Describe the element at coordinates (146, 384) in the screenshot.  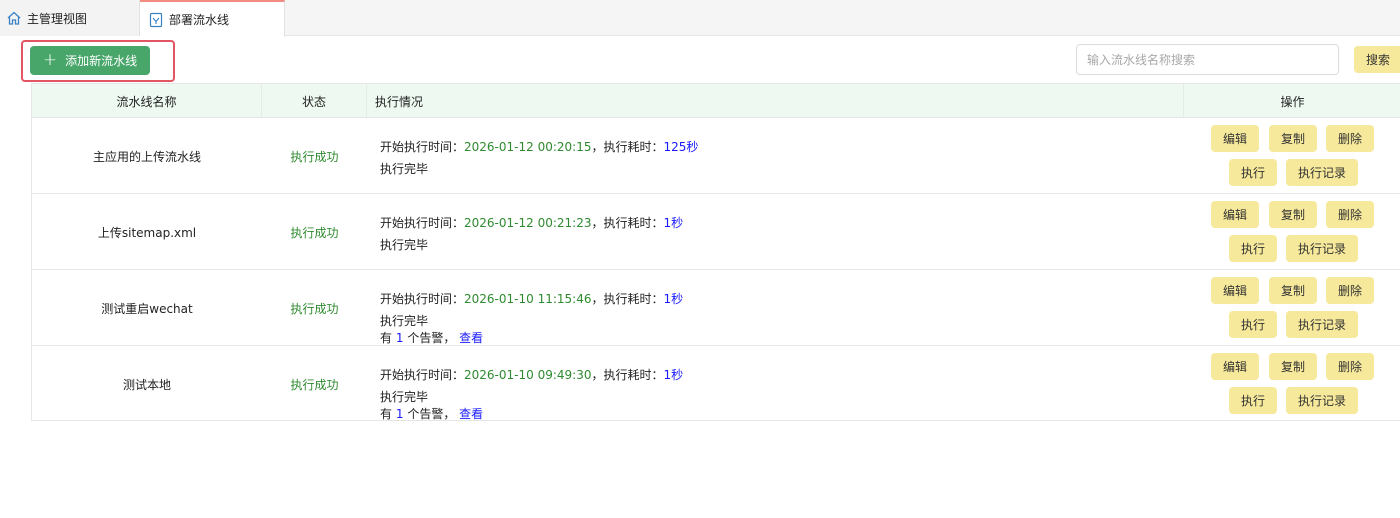
I see `pipeline-name: 测试本地` at that location.